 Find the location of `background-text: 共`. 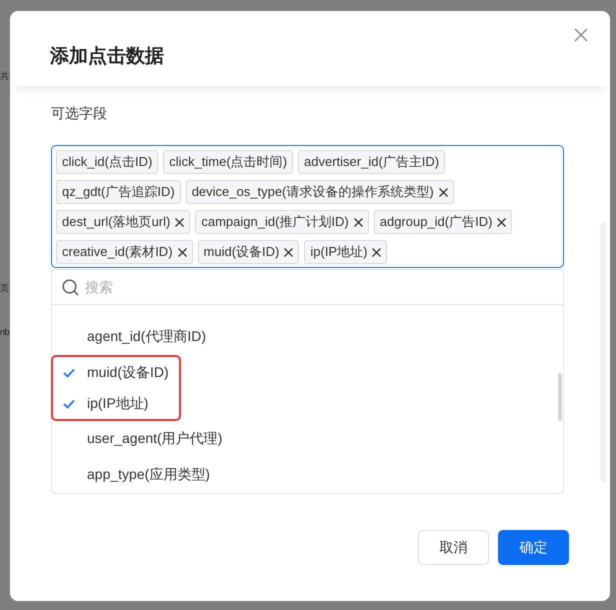

background-text: 共 is located at coordinates (5, 76).